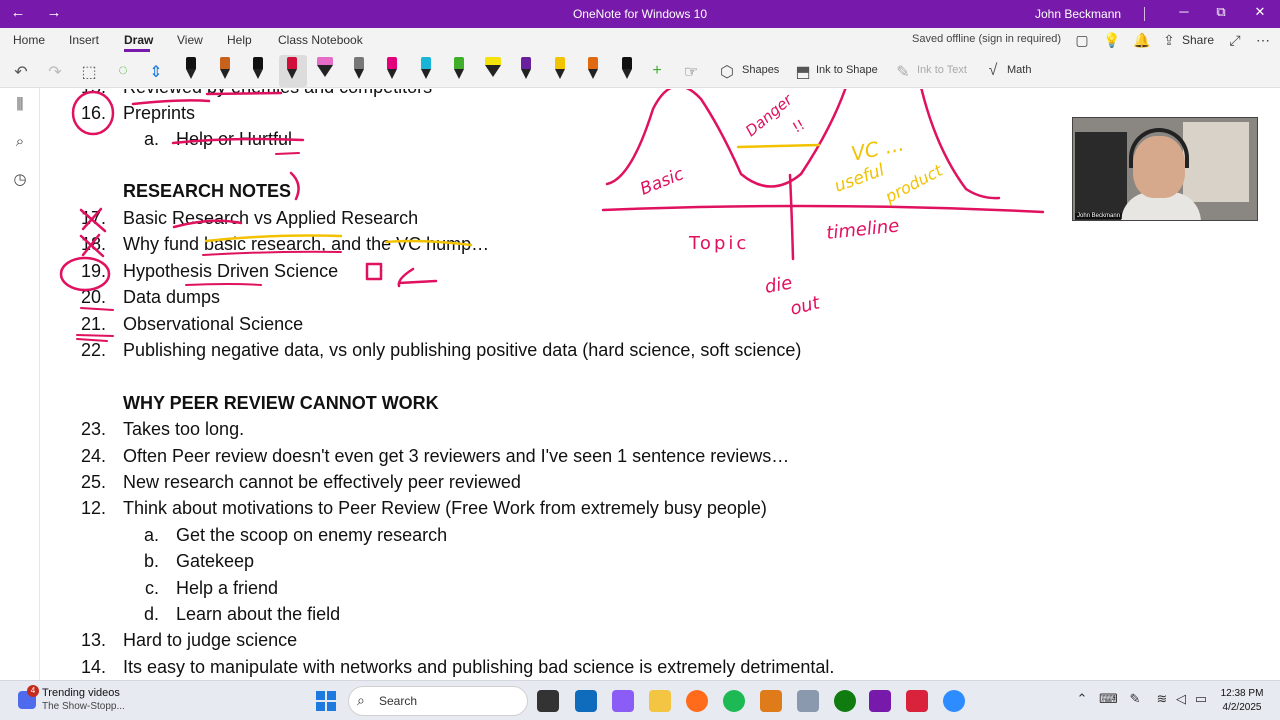 The image size is (1280, 720). I want to click on cyan-pen-icon, so click(426, 71).